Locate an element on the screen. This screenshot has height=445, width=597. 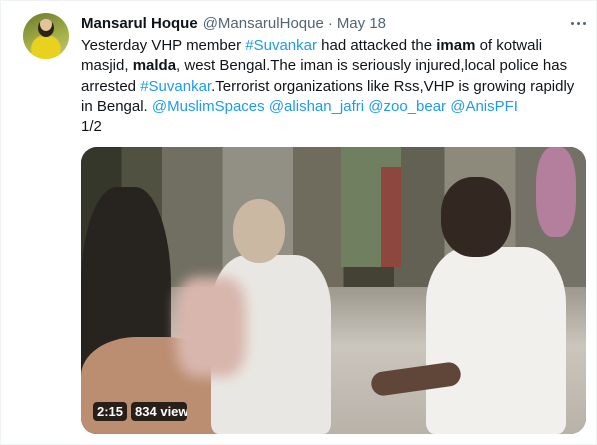
video-views: 834 views is located at coordinates (159, 411).